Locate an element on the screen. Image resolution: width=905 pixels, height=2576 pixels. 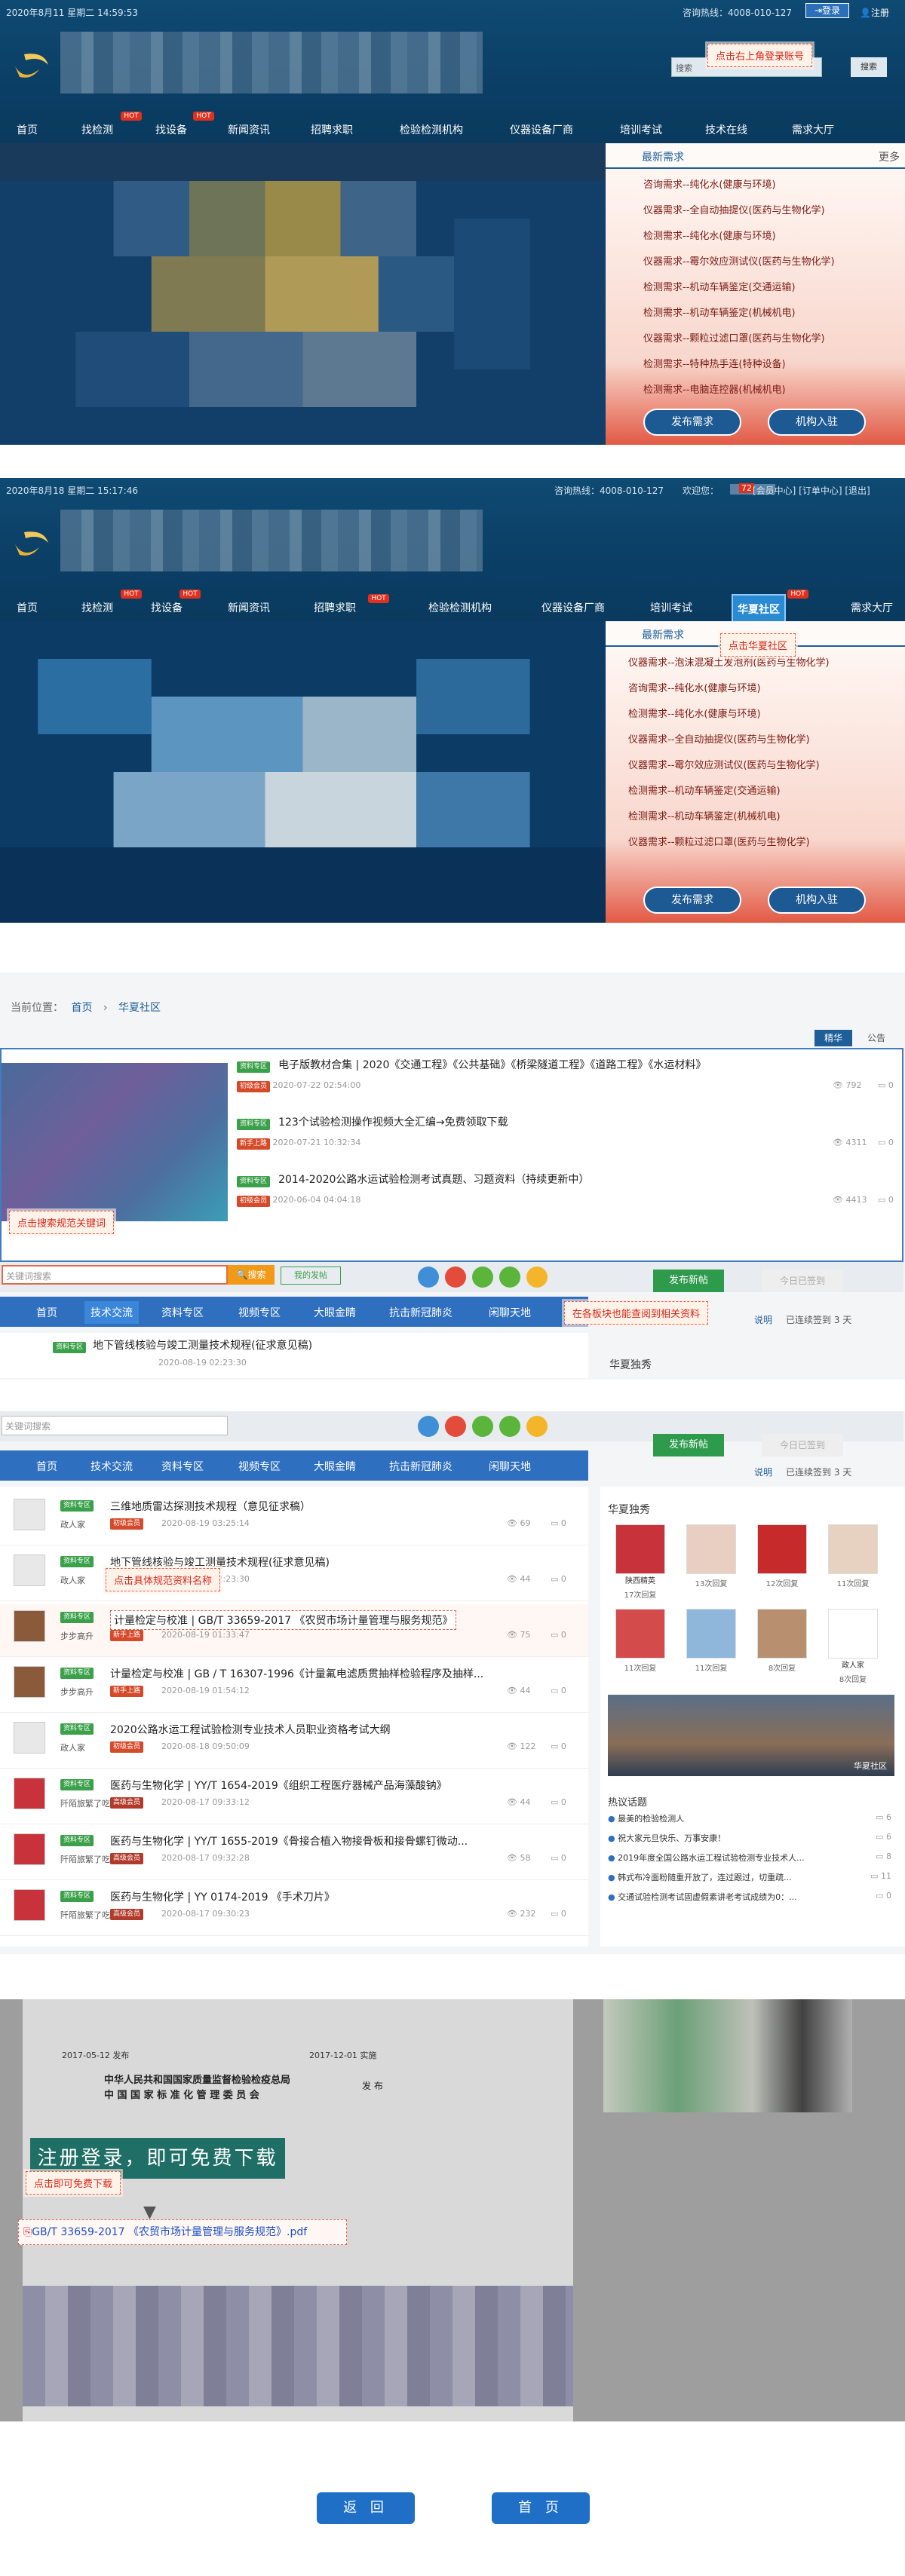
subnav-item: 闲聊天地 is located at coordinates (510, 1312).